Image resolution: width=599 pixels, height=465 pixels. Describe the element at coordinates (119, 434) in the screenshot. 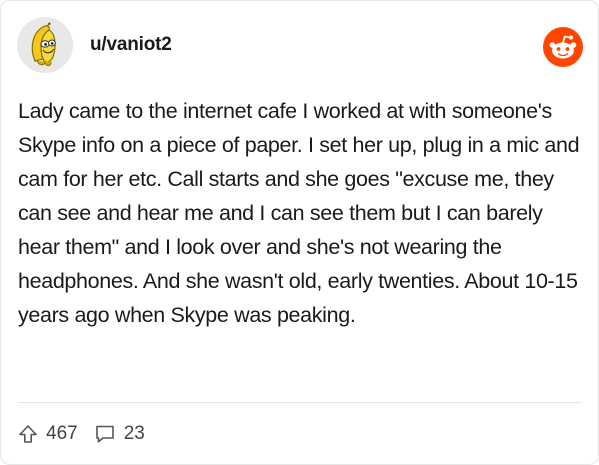

I see `comments-button: 23` at that location.